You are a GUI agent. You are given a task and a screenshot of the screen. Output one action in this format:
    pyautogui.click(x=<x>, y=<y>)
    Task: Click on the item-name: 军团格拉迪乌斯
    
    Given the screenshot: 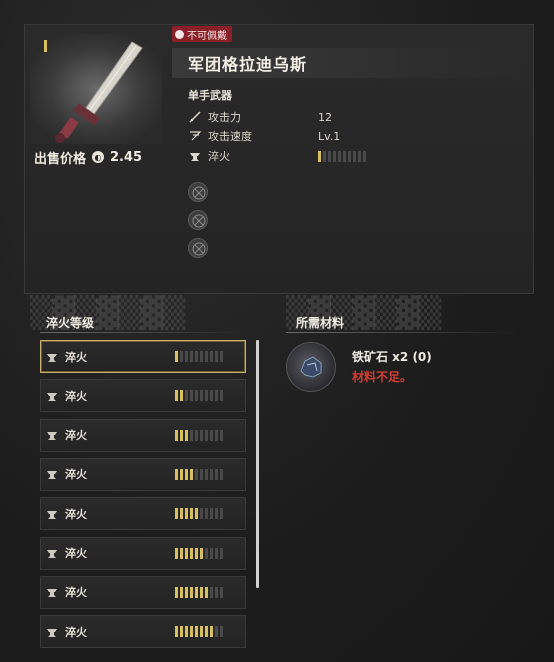 What is the action you would take?
    pyautogui.click(x=351, y=63)
    